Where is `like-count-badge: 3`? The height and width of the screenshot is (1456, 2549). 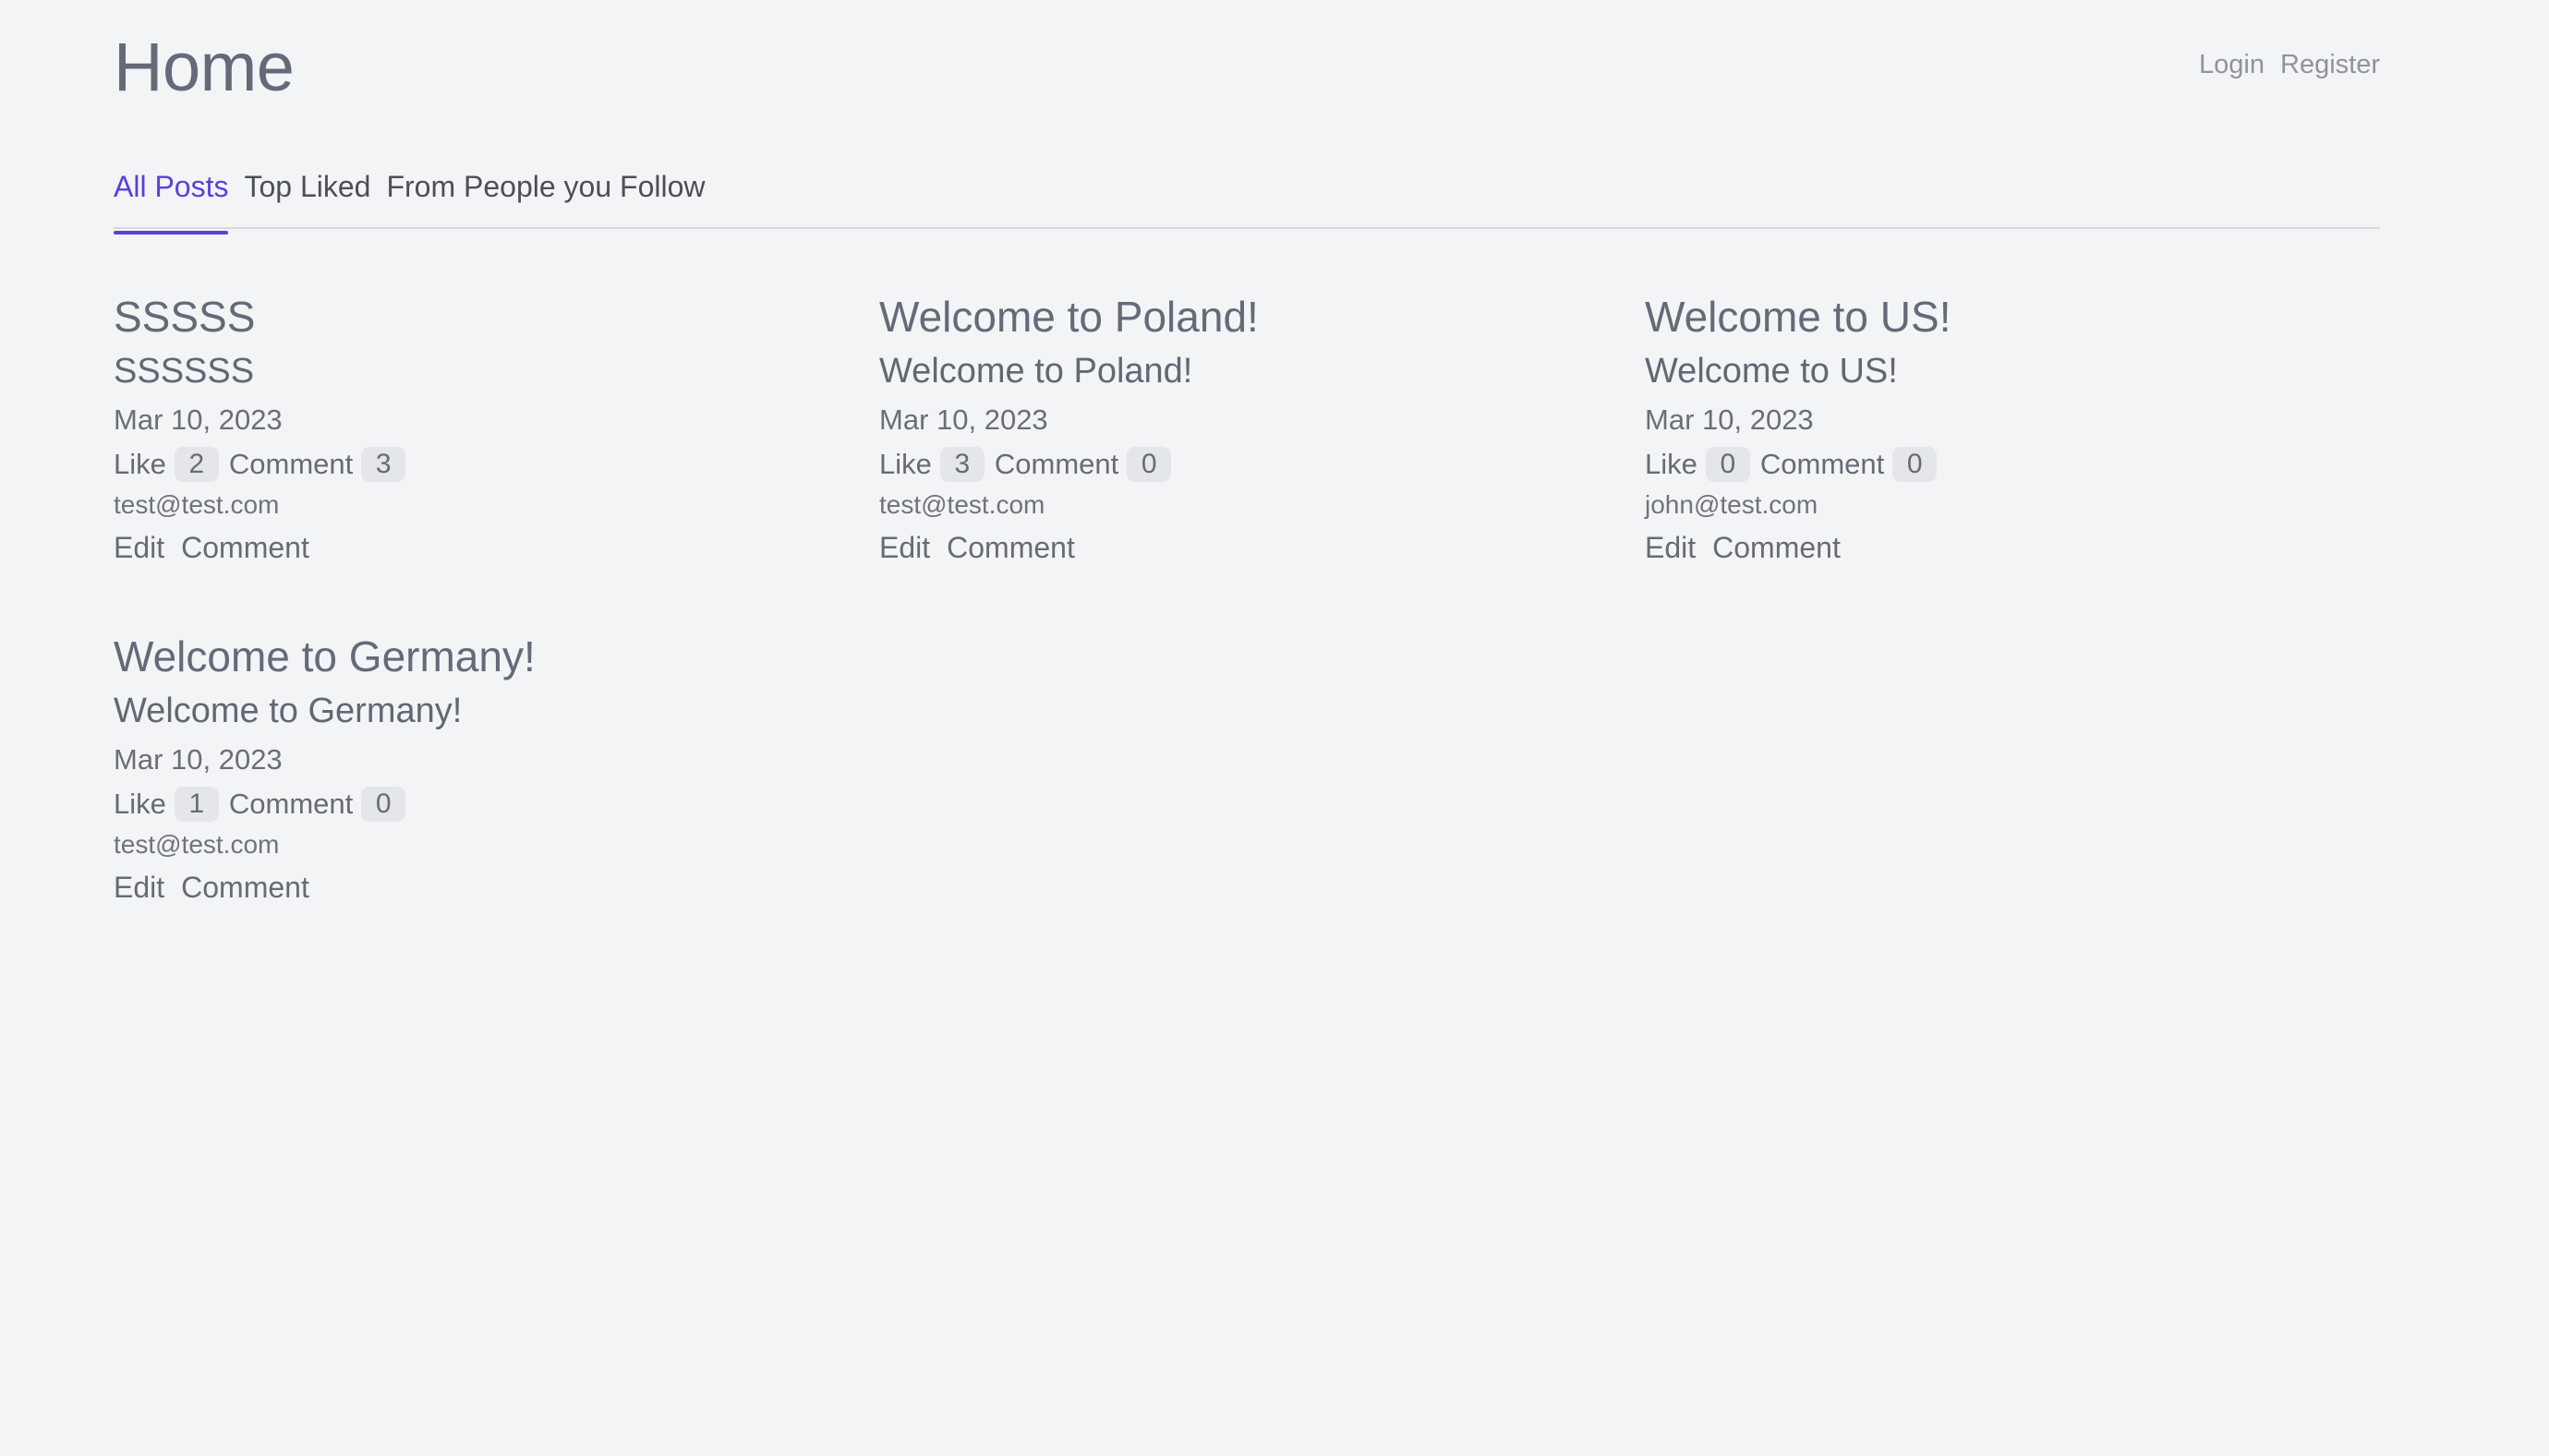
like-count-badge: 3 is located at coordinates (962, 464).